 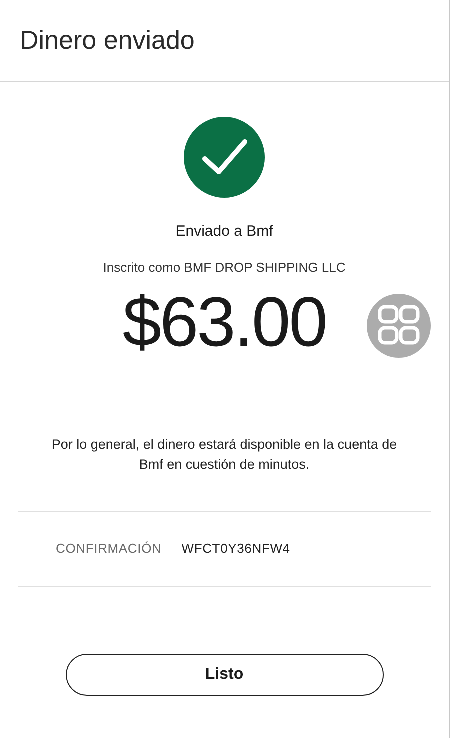 I want to click on confirmation-number: WFCT0Y36NFW4, so click(x=236, y=549).